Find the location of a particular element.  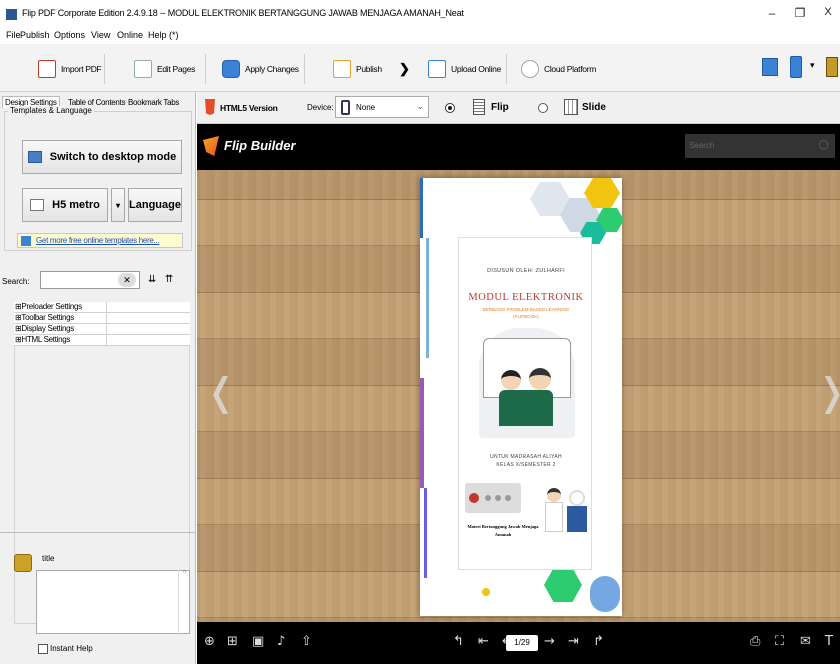

display-settings-label: ⊞Display Settings is located at coordinates (44, 328).